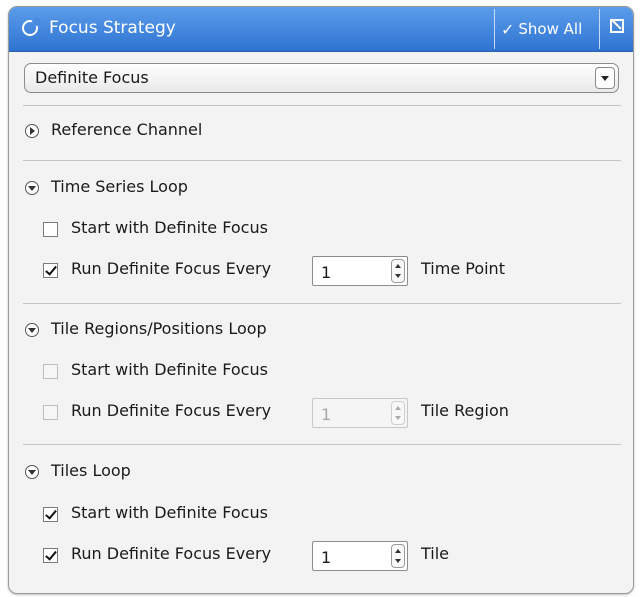  What do you see at coordinates (32, 131) in the screenshot?
I see `expand-arrow-icon` at bounding box center [32, 131].